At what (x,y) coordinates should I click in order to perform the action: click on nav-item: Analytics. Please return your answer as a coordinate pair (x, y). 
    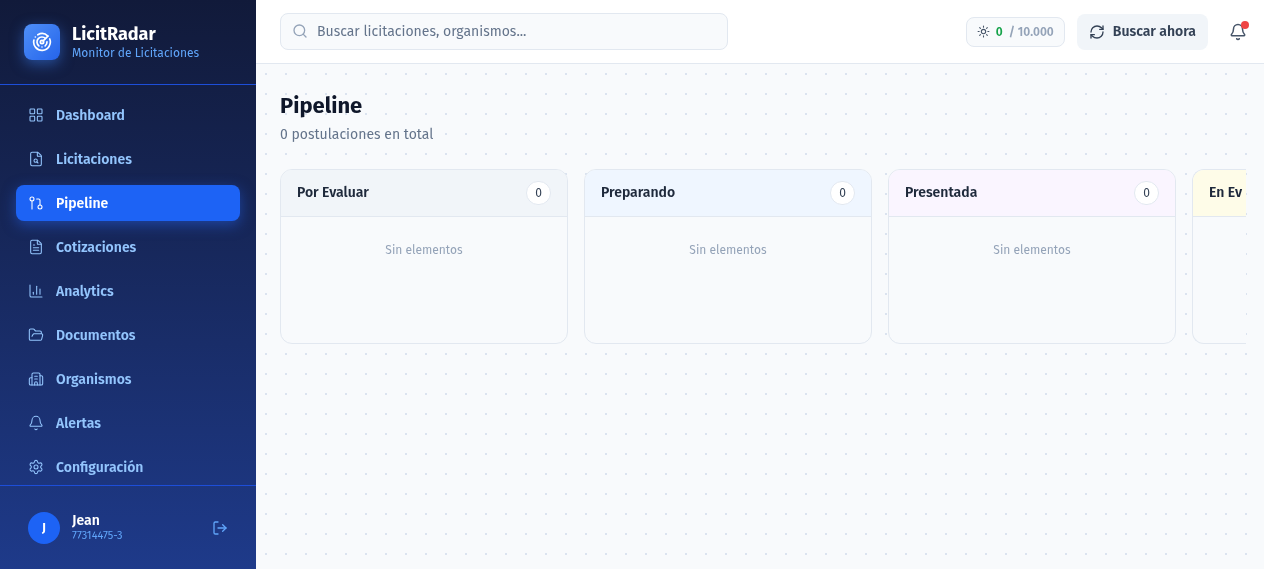
    Looking at the image, I should click on (128, 291).